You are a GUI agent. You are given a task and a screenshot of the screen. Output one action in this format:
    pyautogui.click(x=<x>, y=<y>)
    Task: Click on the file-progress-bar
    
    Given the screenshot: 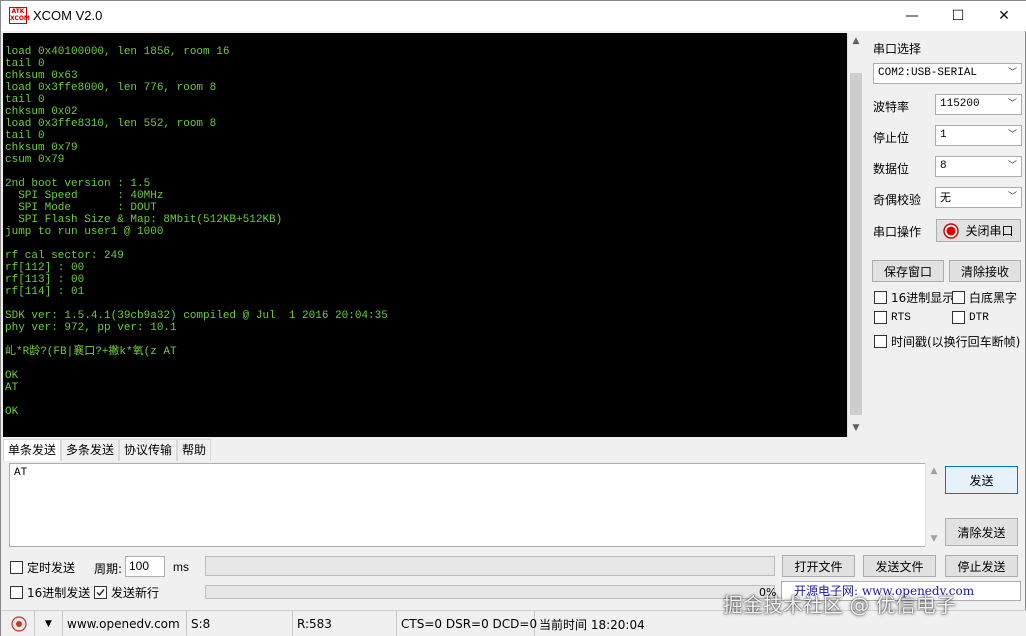 What is the action you would take?
    pyautogui.click(x=490, y=592)
    